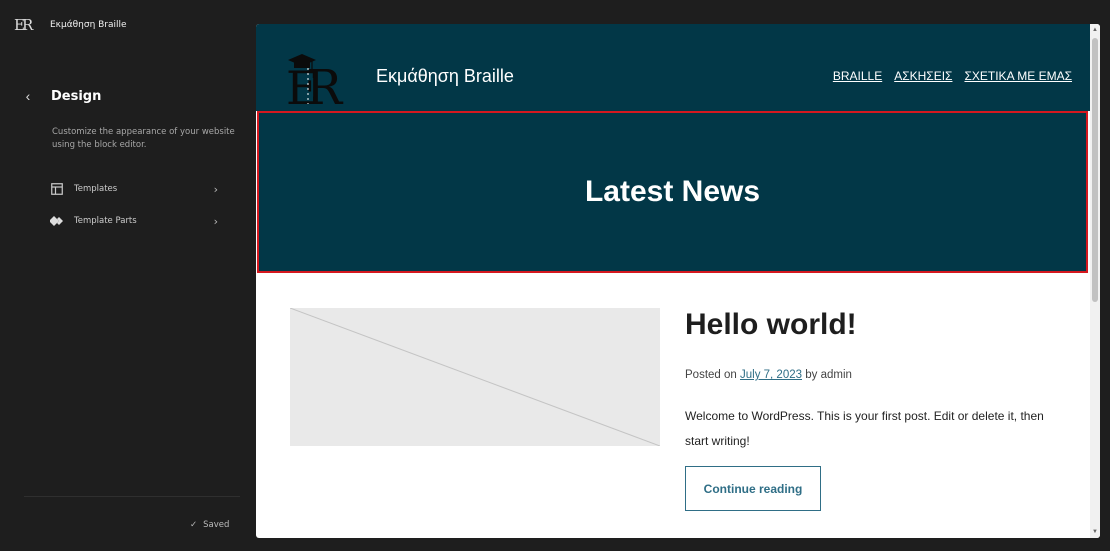  What do you see at coordinates (1095, 170) in the screenshot?
I see `scroll-thumb` at bounding box center [1095, 170].